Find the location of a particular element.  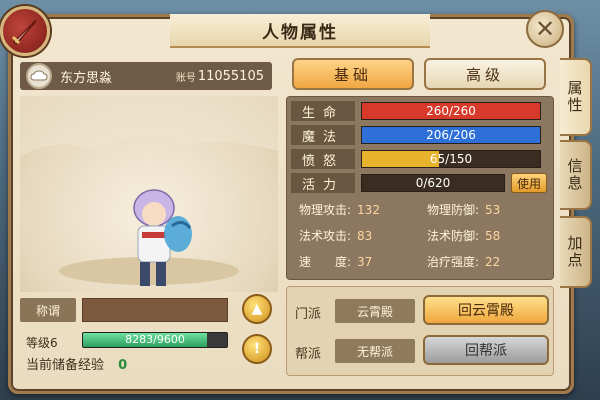

stored-exp-label: 当前储备经验 is located at coordinates (65, 365).